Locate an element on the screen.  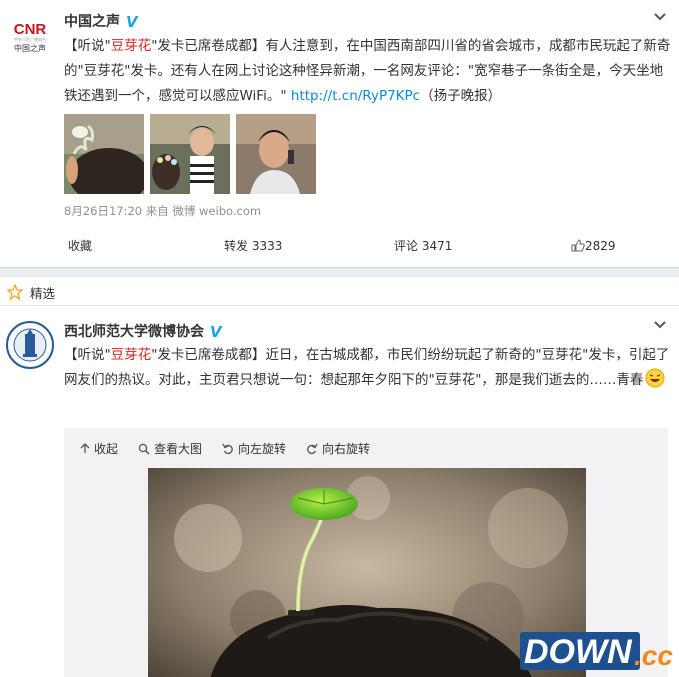
action-bar: 收藏 转发 3333 评论 3471 2829 is located at coordinates (339, 248).